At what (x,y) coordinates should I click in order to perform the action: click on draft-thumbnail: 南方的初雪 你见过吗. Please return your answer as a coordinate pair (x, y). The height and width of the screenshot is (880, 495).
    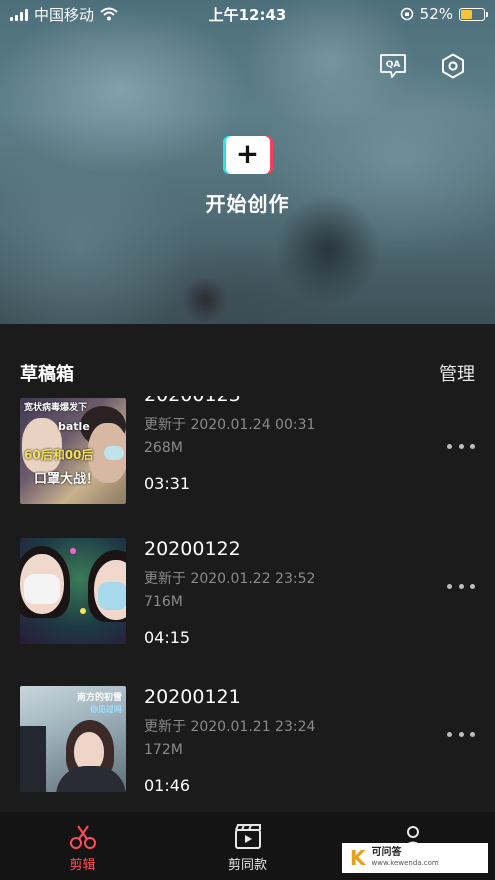
    Looking at the image, I should click on (73, 739).